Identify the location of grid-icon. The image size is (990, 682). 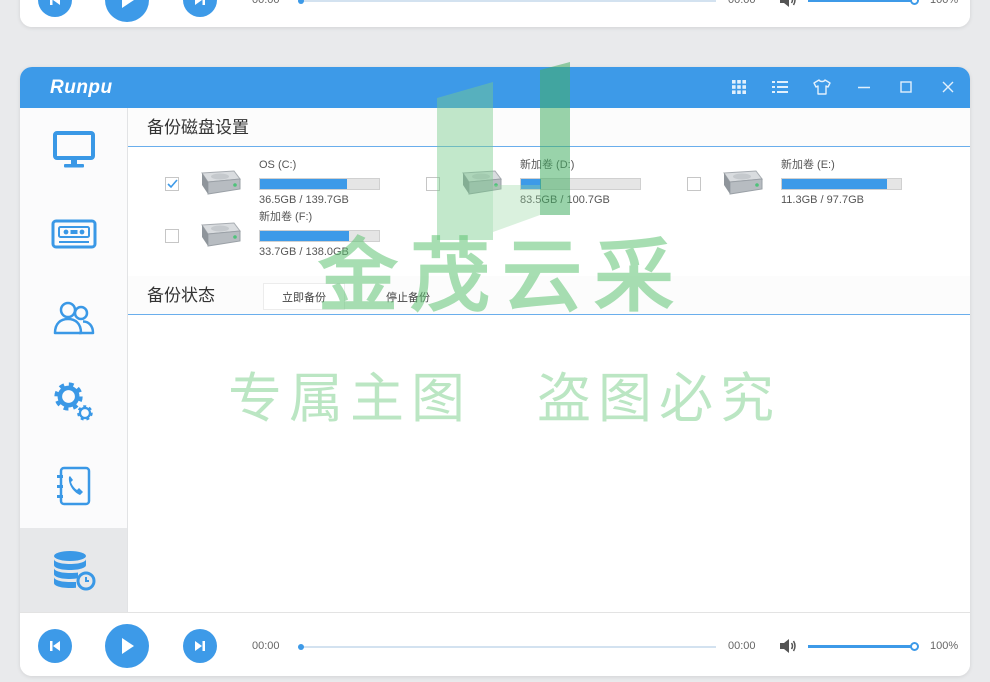
(739, 87).